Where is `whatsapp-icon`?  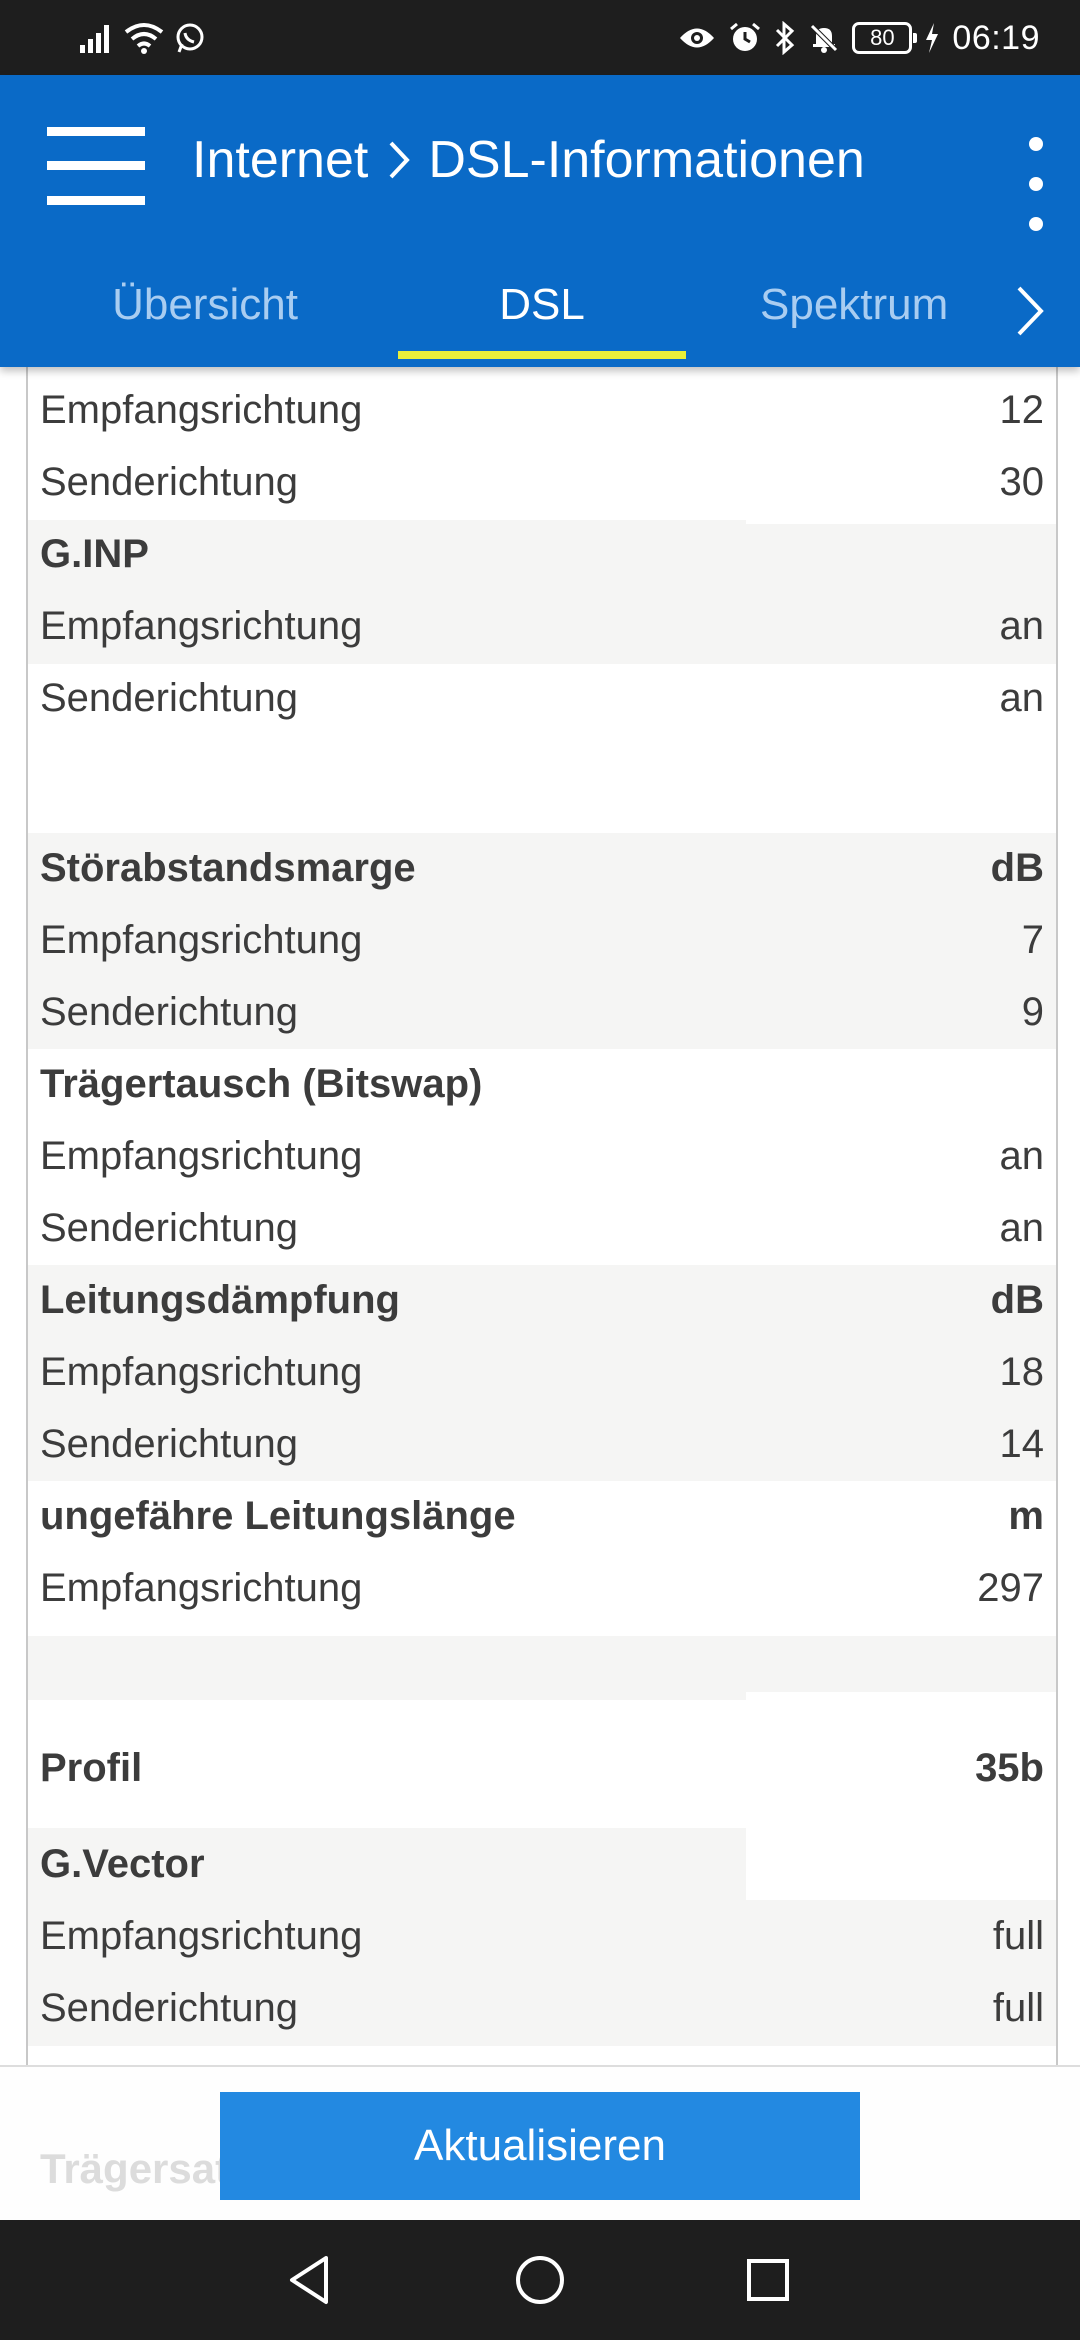
whatsapp-icon is located at coordinates (190, 38).